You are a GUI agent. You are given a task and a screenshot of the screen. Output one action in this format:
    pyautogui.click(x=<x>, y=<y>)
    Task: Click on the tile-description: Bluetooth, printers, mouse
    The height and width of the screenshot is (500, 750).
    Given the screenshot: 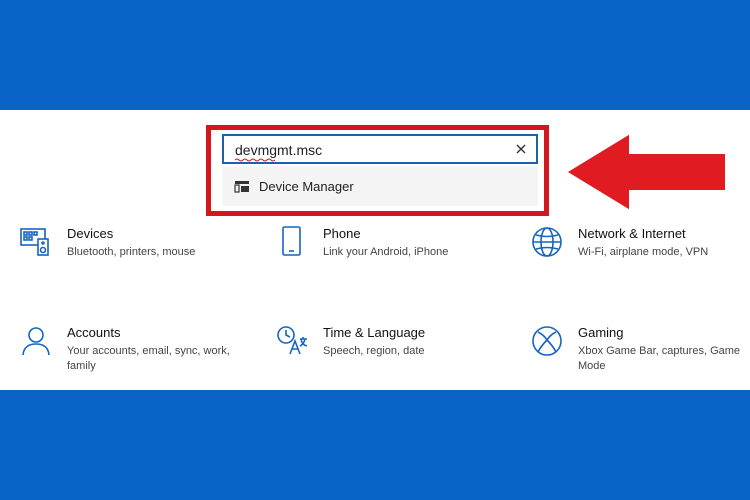 What is the action you would take?
    pyautogui.click(x=131, y=252)
    